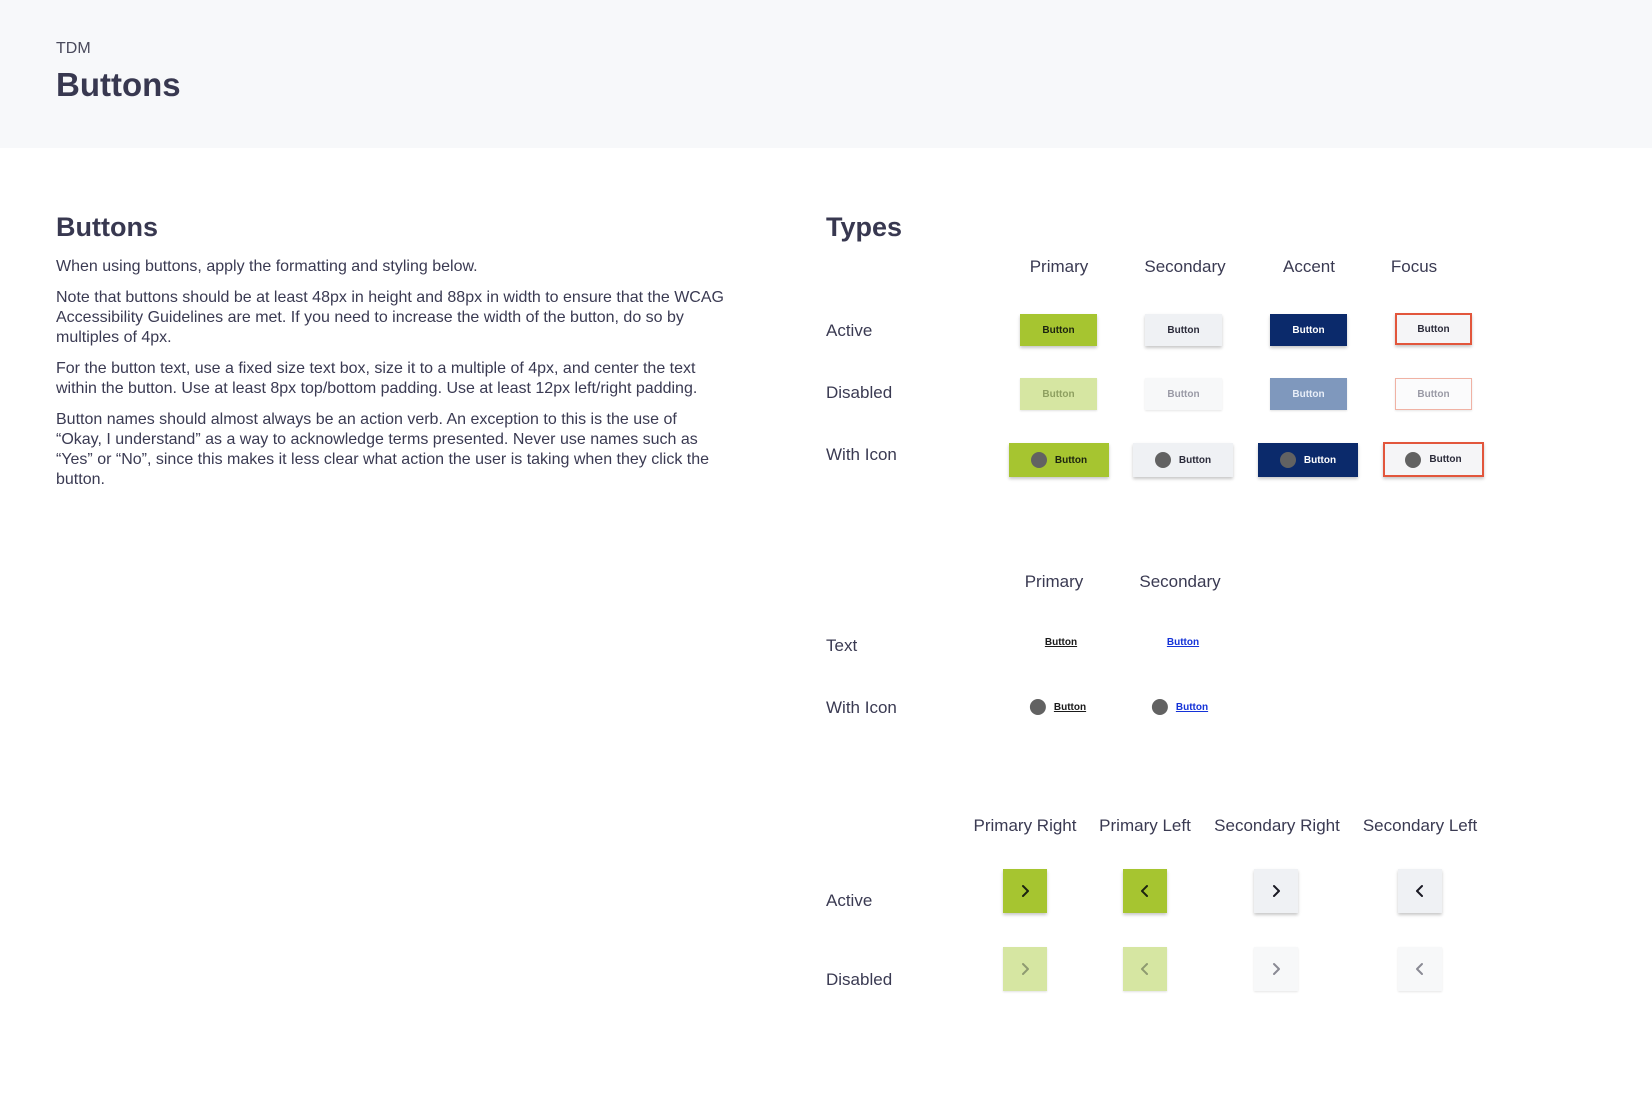 The height and width of the screenshot is (1106, 1652). I want to click on primary-left-arrow-button, so click(1145, 891).